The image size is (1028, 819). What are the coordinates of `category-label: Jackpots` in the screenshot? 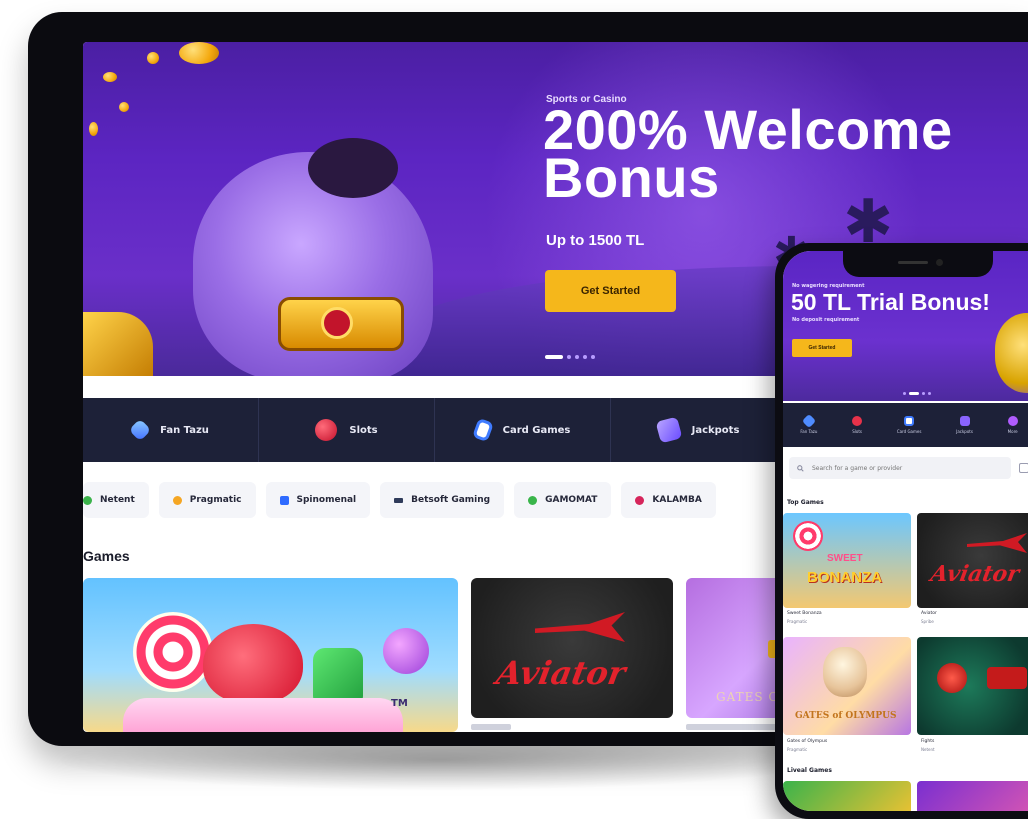 It's located at (715, 430).